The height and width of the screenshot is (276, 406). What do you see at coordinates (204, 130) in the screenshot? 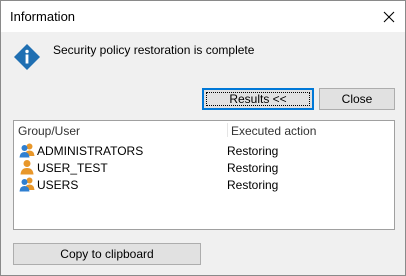
I see `list-header: Group/User Executed action` at bounding box center [204, 130].